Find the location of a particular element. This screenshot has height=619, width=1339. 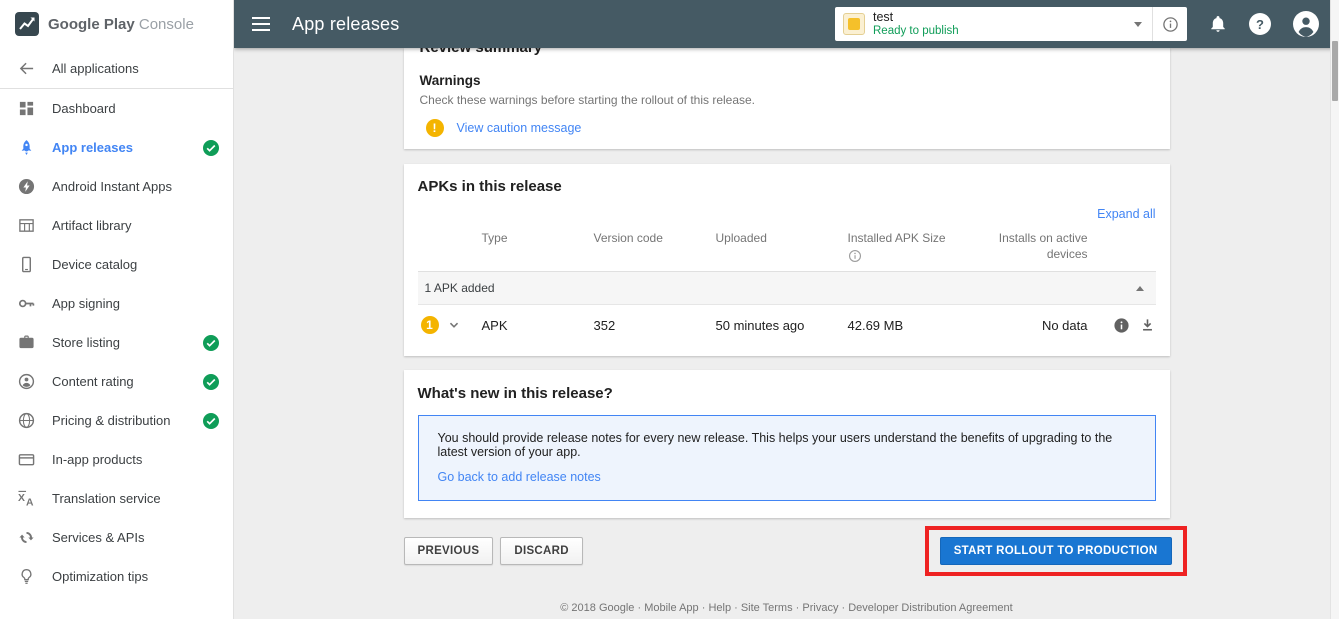

scrollbar-thumb is located at coordinates (1335, 71).